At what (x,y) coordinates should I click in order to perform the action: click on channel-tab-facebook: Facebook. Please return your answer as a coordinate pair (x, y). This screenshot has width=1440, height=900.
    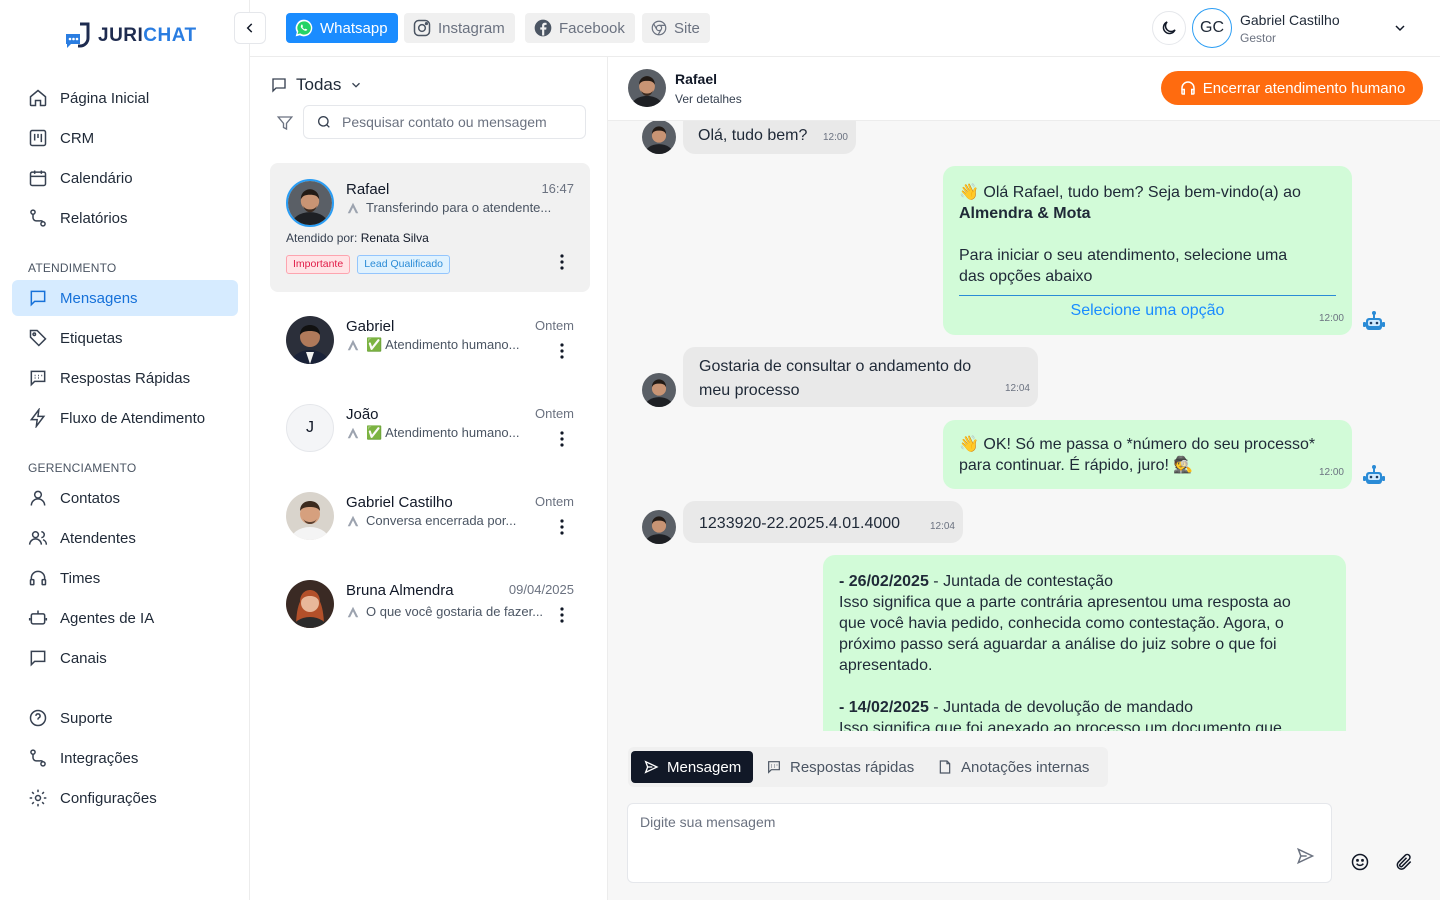
    Looking at the image, I should click on (580, 28).